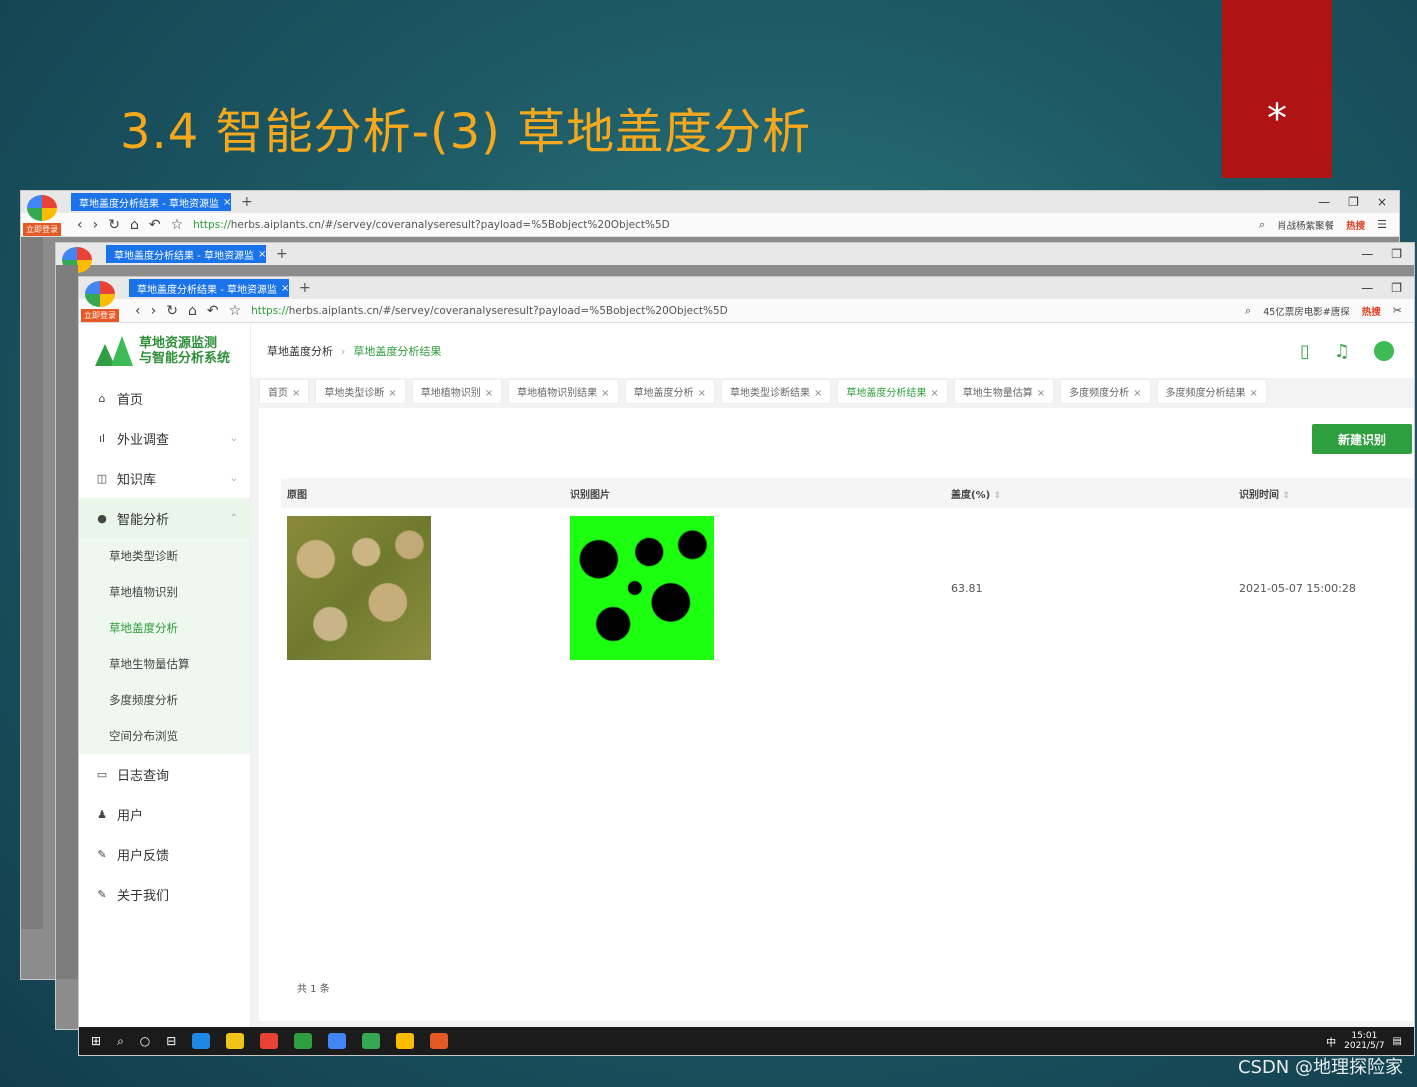 Image resolution: width=1417 pixels, height=1087 pixels. I want to click on mobile-icon: ▯, so click(1305, 351).